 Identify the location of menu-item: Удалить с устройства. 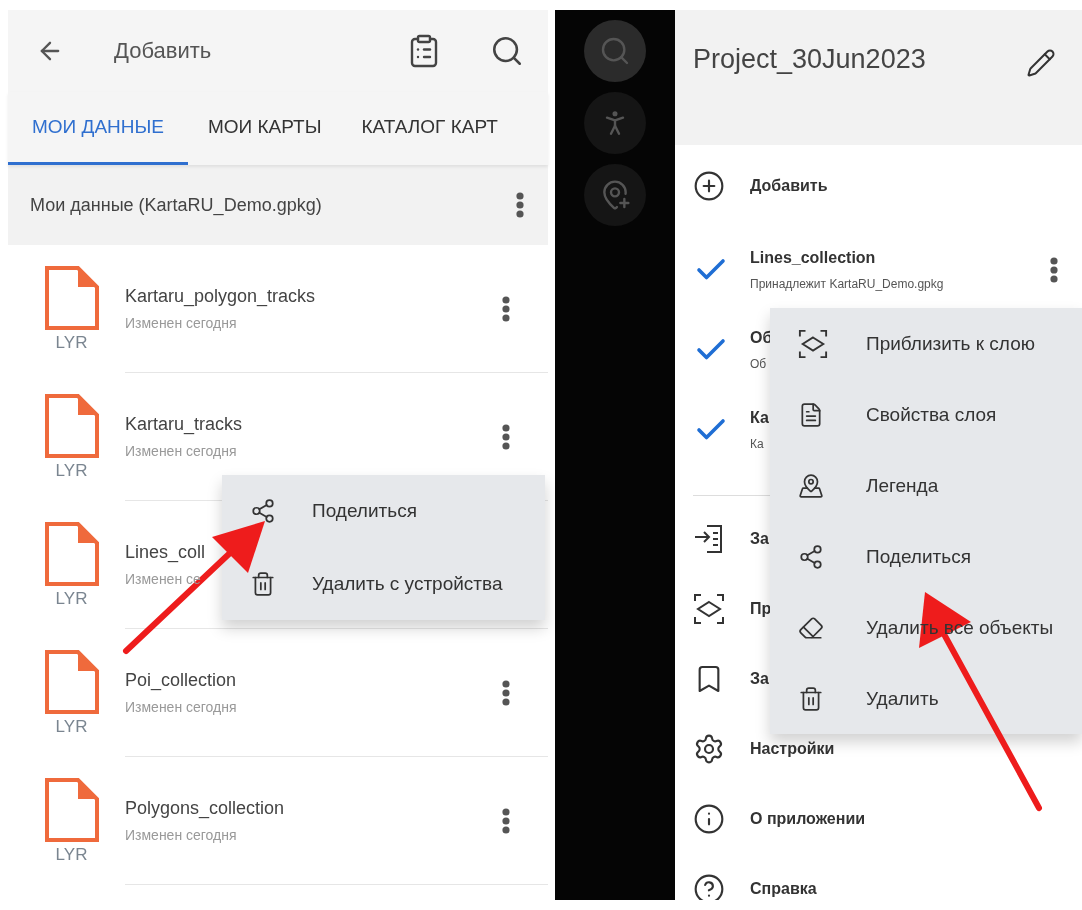
(383, 583).